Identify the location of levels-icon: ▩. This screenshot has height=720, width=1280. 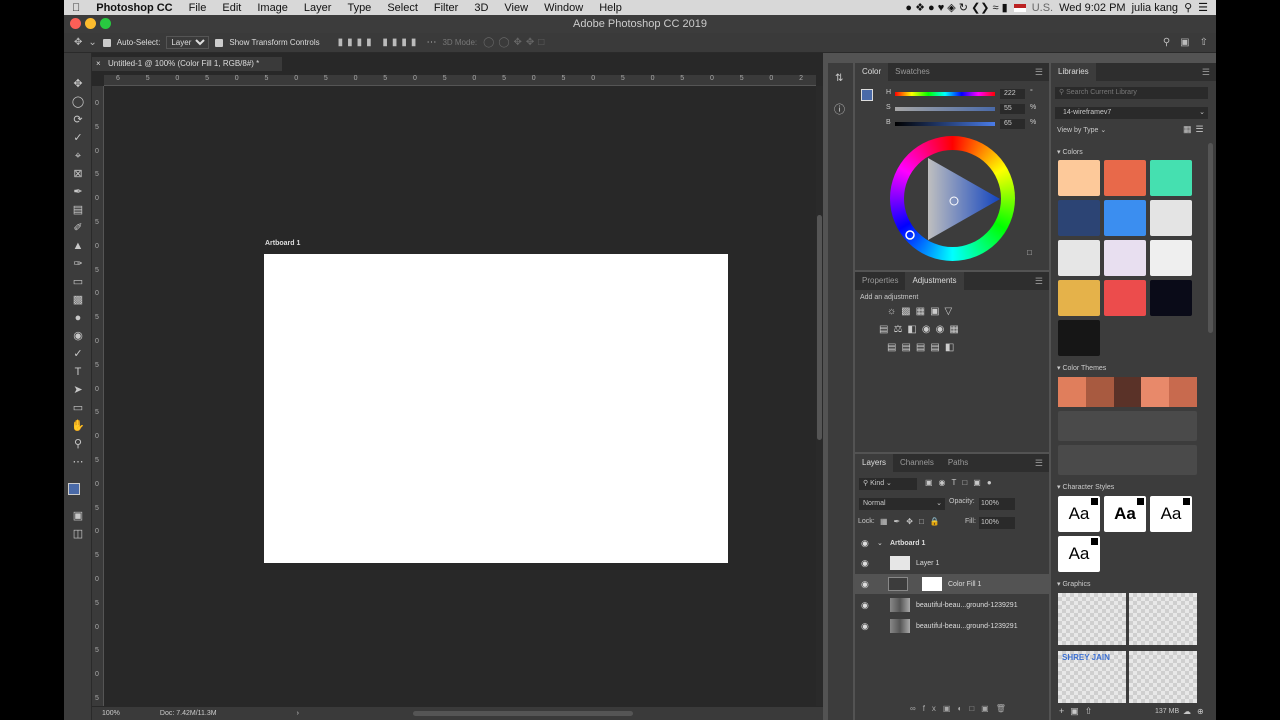
(905, 311).